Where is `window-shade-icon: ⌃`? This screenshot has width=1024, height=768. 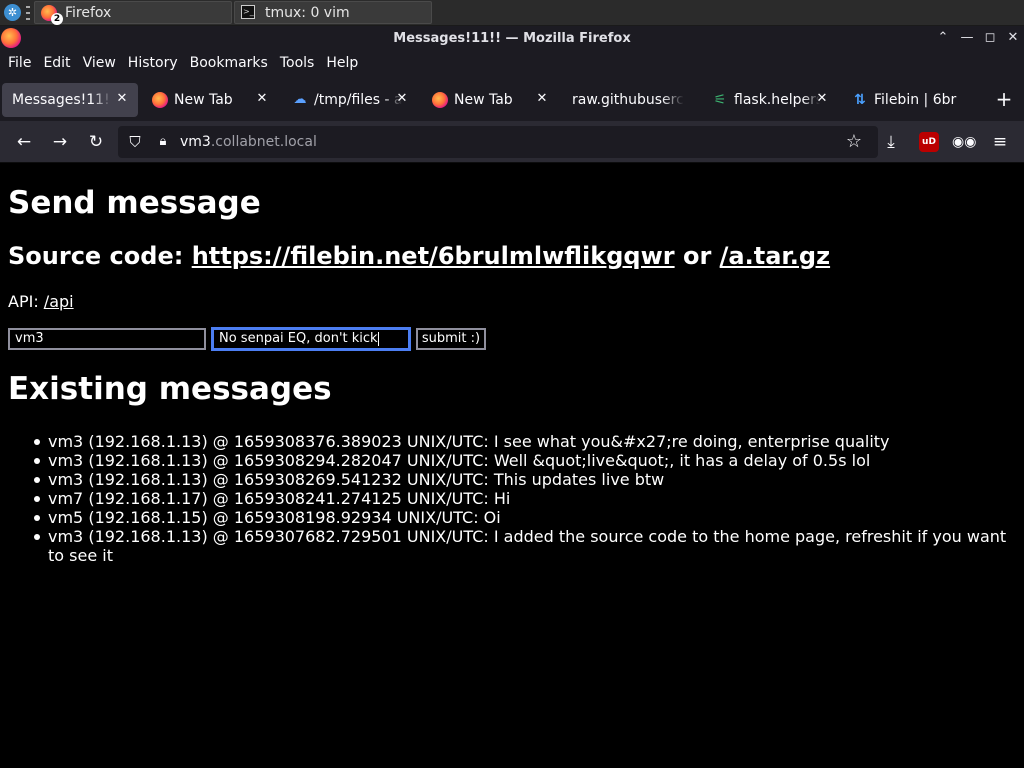
window-shade-icon: ⌃ is located at coordinates (943, 38).